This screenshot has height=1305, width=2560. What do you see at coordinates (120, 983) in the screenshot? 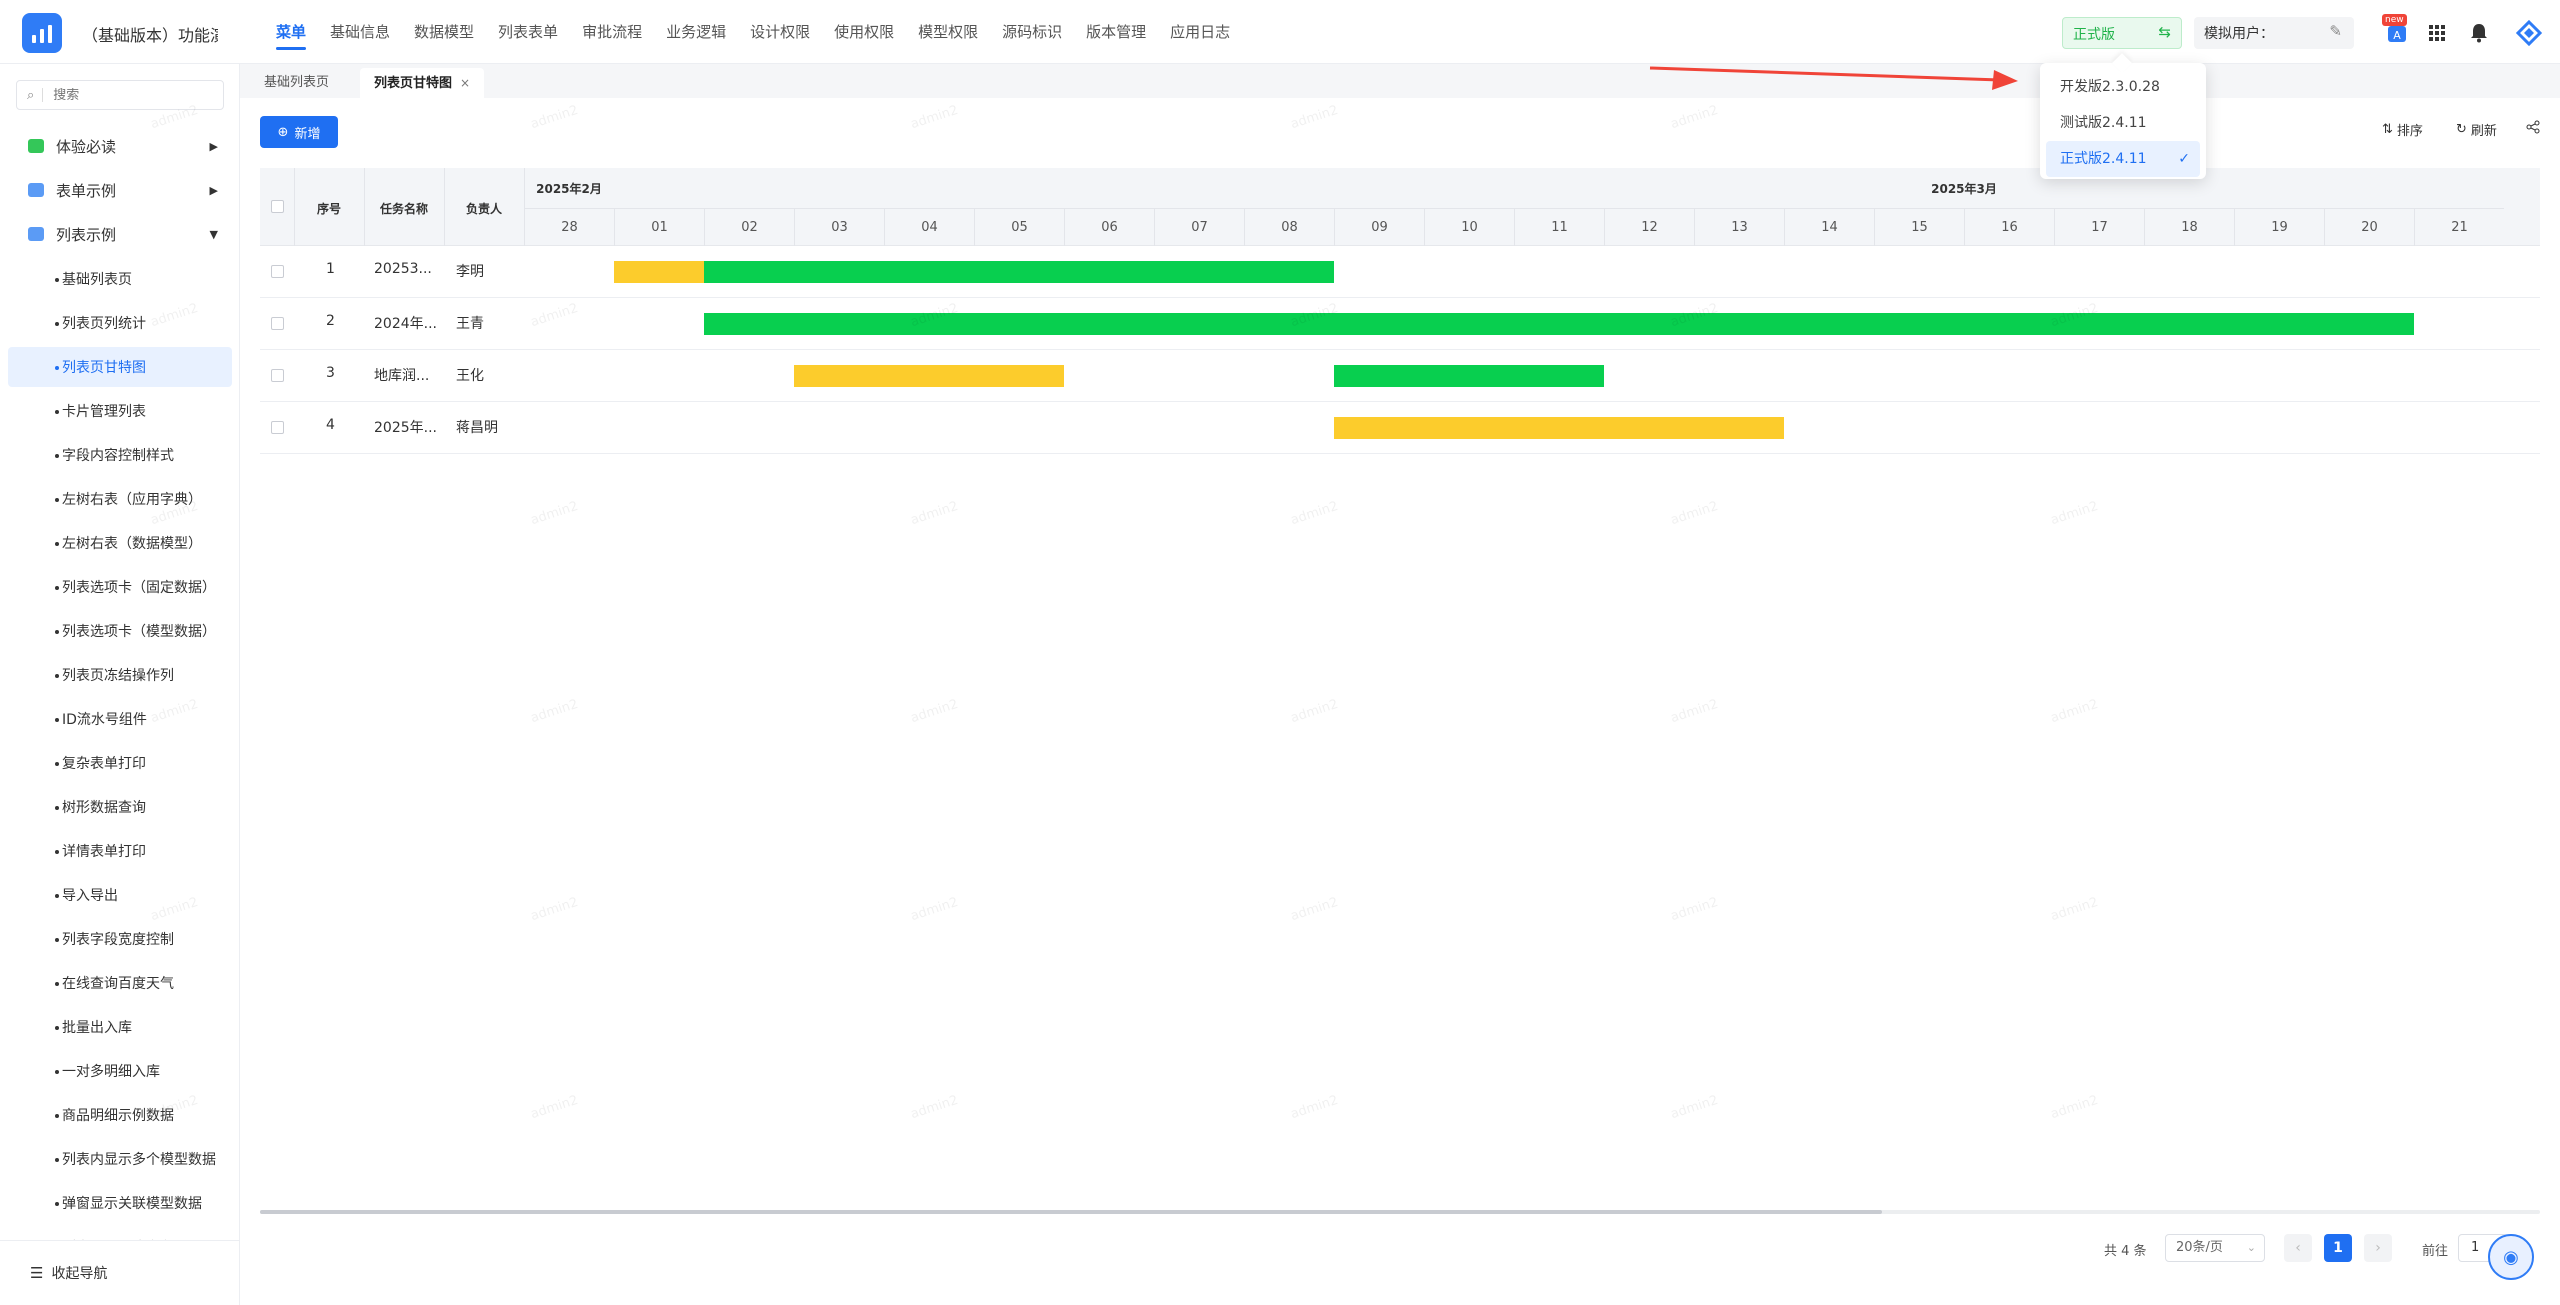
I see `sidebar-item: 在线查询百度天气` at bounding box center [120, 983].